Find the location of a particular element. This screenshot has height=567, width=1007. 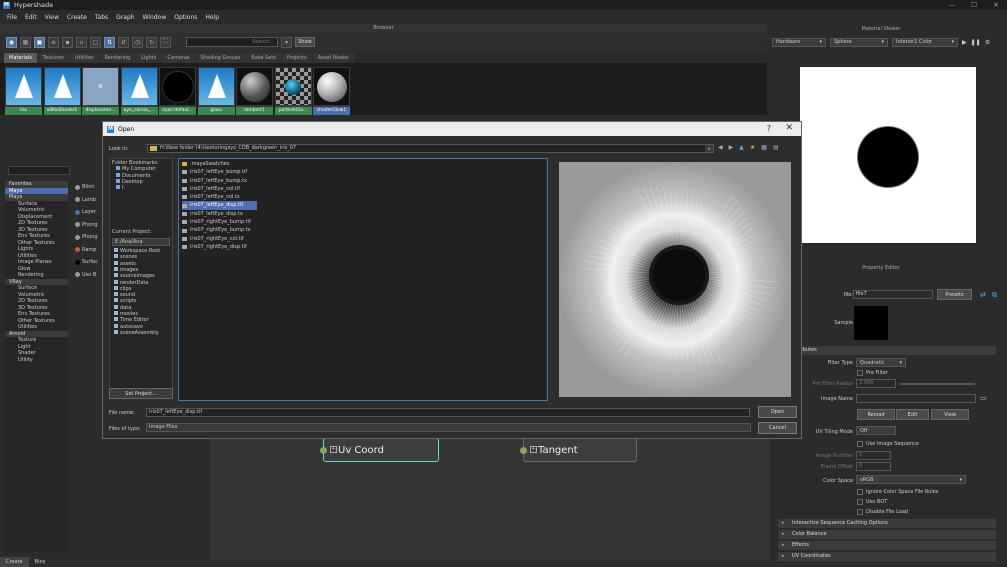

icons-view-icon: ▣ is located at coordinates (39, 42).